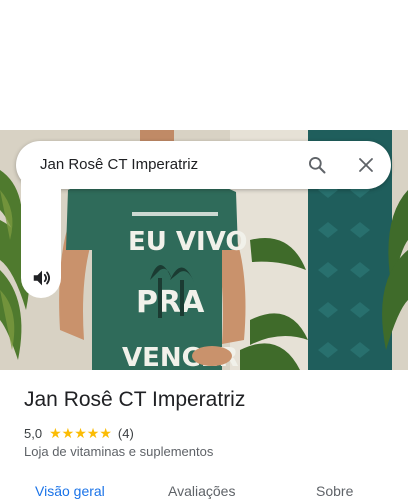 The image size is (408, 500). What do you see at coordinates (119, 451) in the screenshot?
I see `place-category: Loja de vitaminas e suplementos` at bounding box center [119, 451].